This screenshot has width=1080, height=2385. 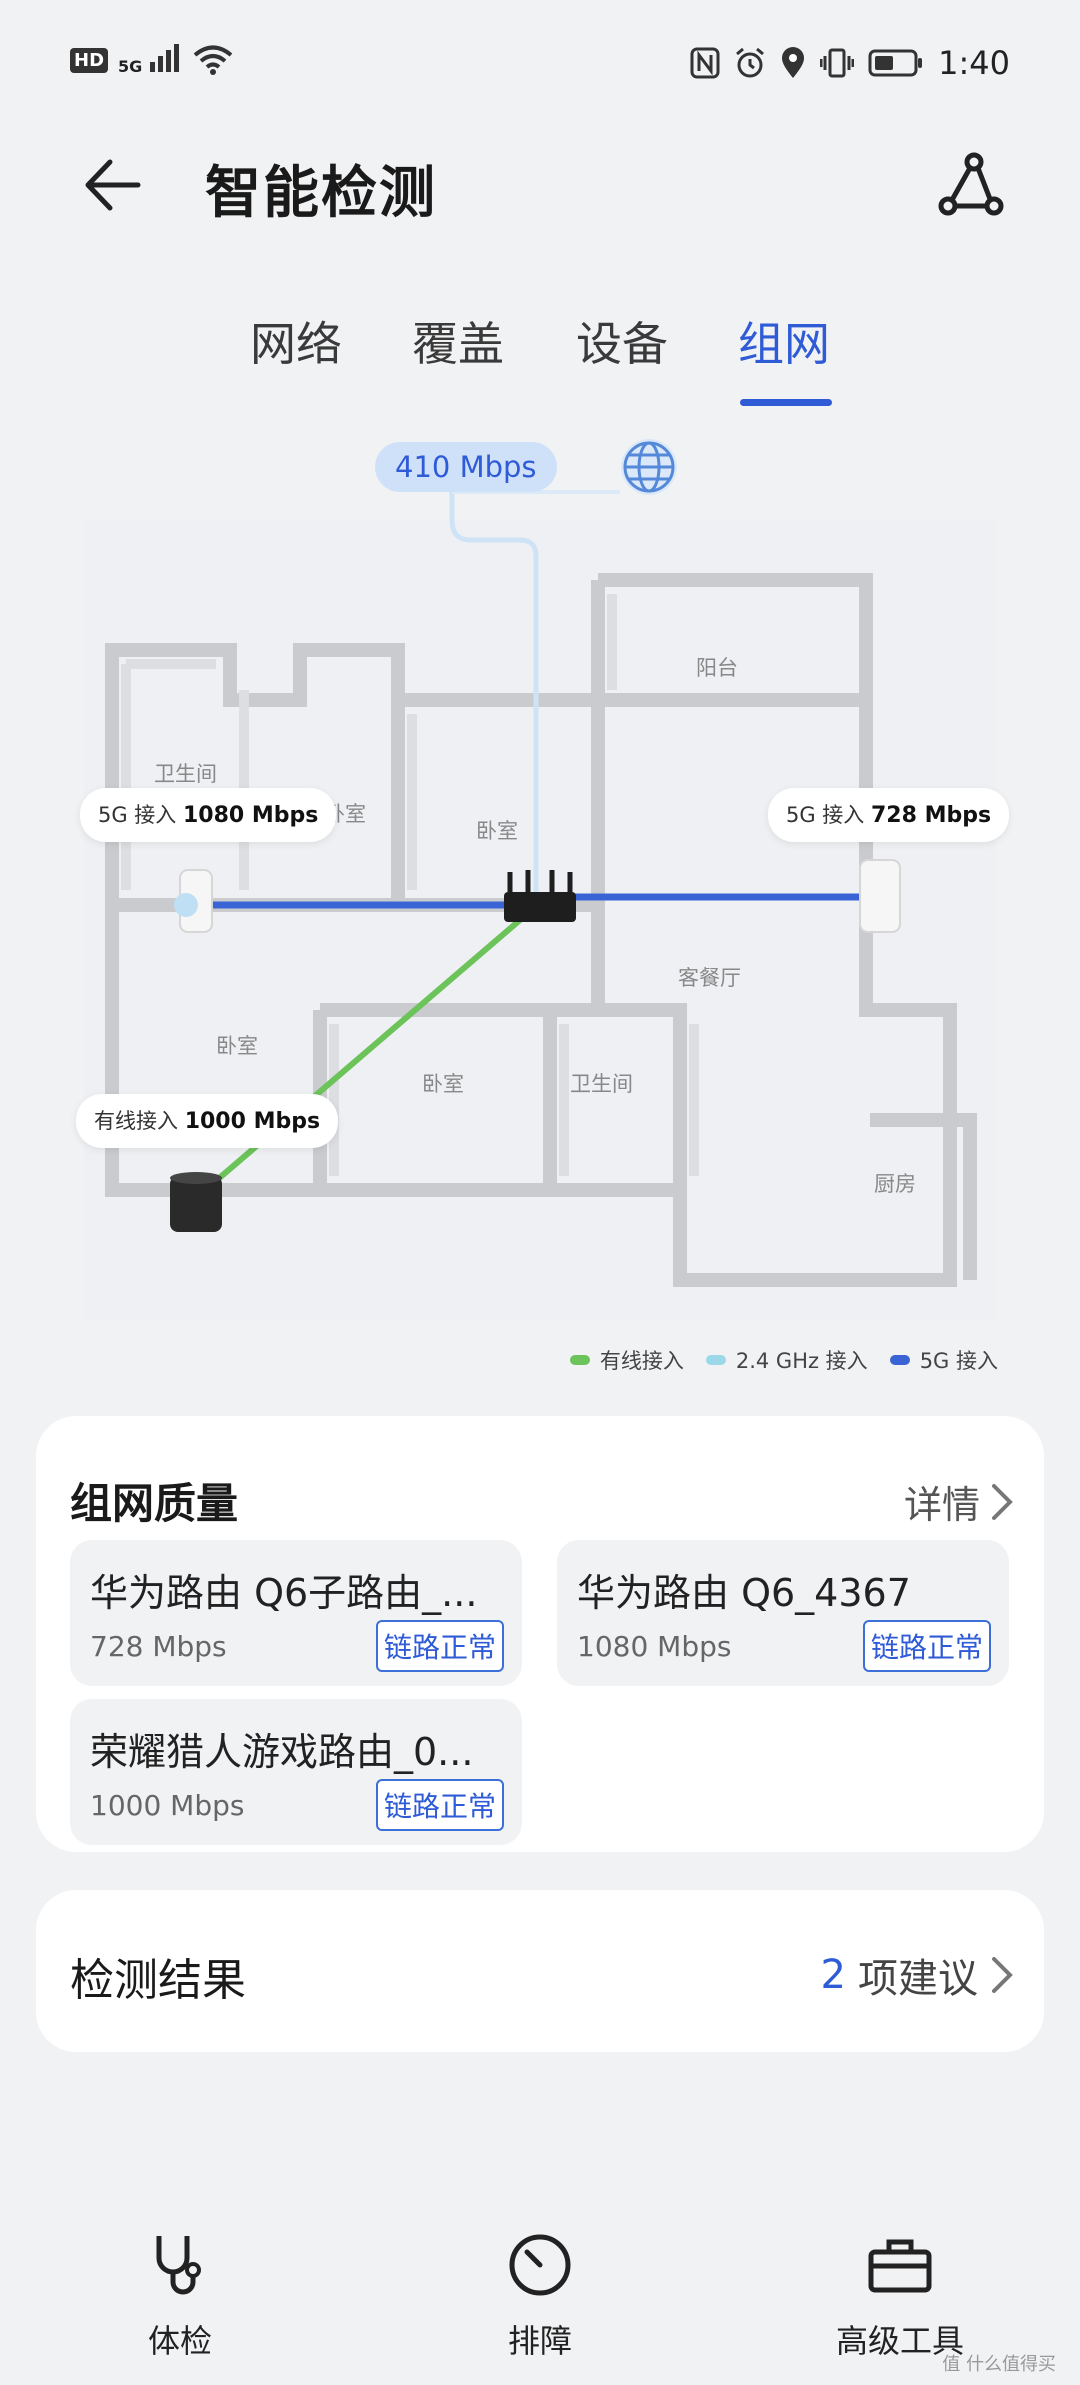 I want to click on toolbox-icon, so click(x=900, y=2266).